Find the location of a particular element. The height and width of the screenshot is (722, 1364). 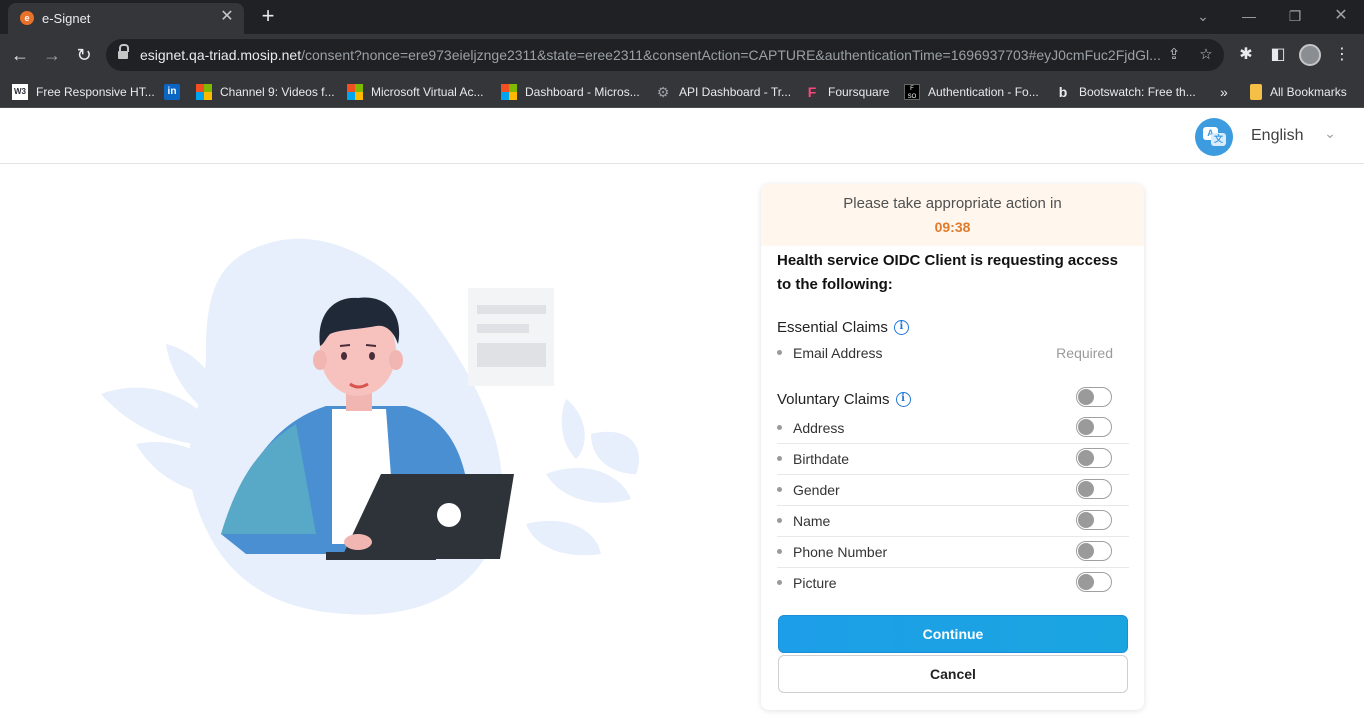

minimize-icon: — is located at coordinates (1249, 16).